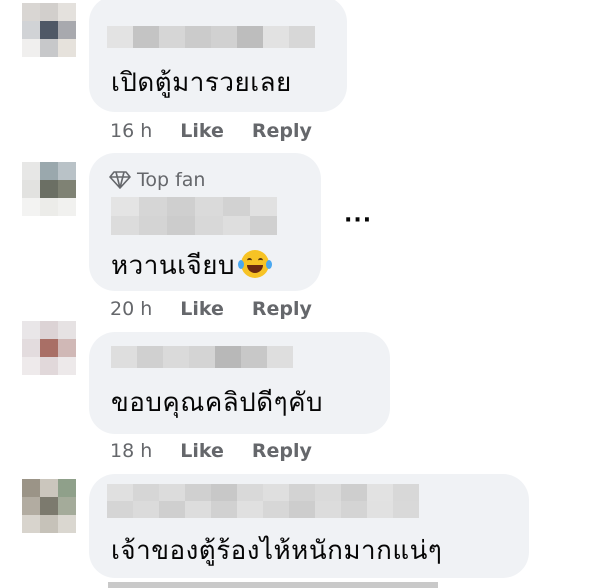  I want to click on comment-text: เปิดตู้มารวยเลย, so click(201, 83).